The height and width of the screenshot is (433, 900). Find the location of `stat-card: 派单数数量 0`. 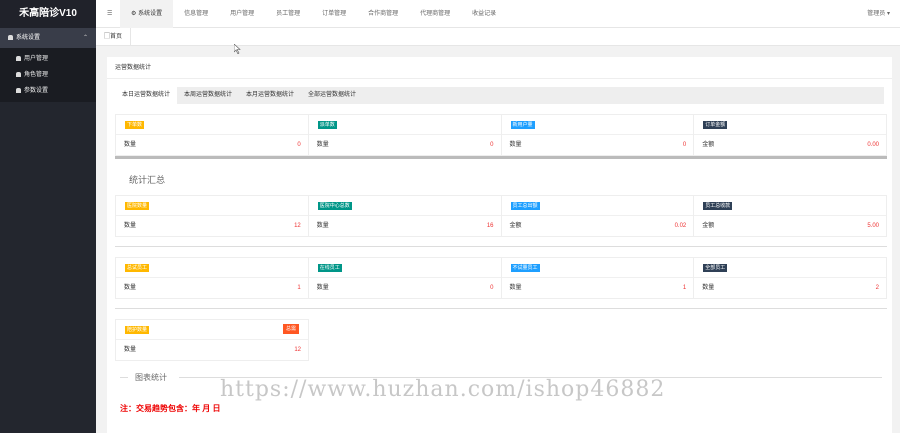

stat-card: 派单数数量 0 is located at coordinates (404, 135).